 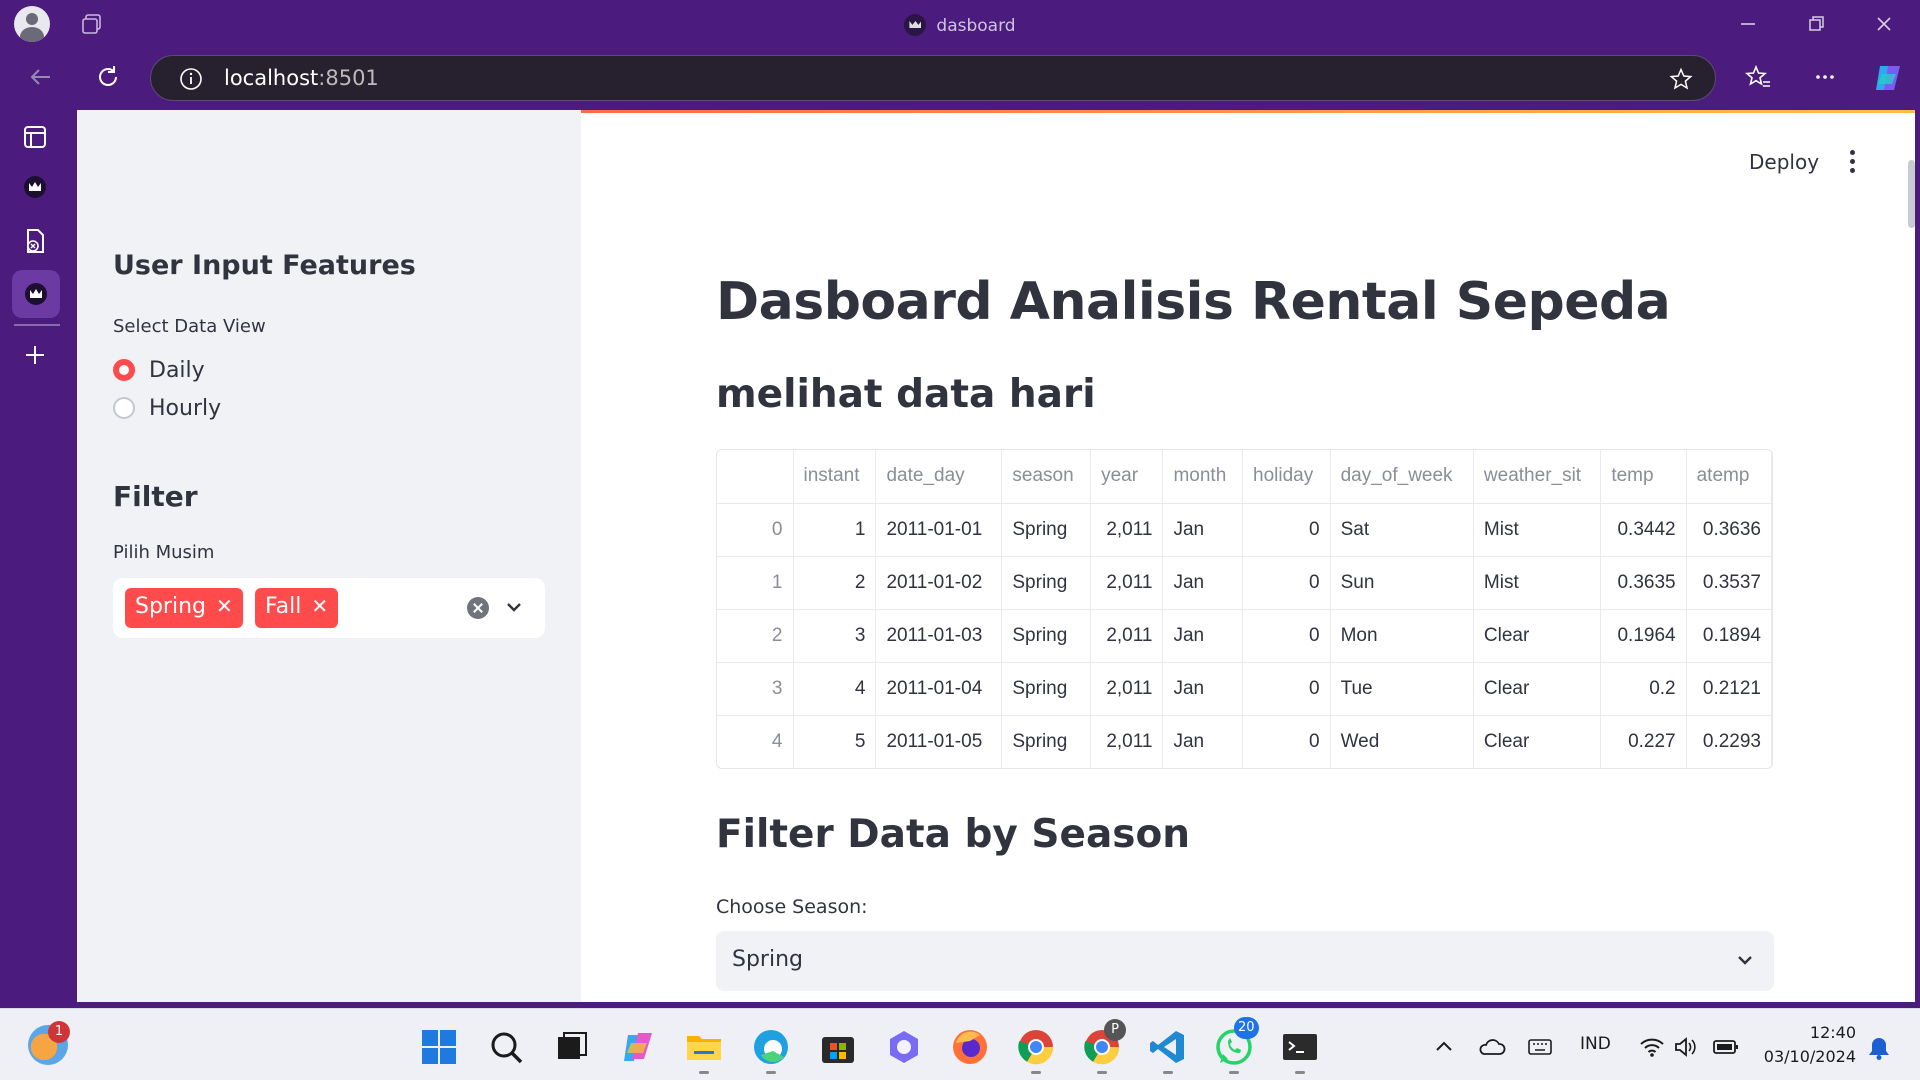 What do you see at coordinates (1300, 1047) in the screenshot?
I see `terminal-icon` at bounding box center [1300, 1047].